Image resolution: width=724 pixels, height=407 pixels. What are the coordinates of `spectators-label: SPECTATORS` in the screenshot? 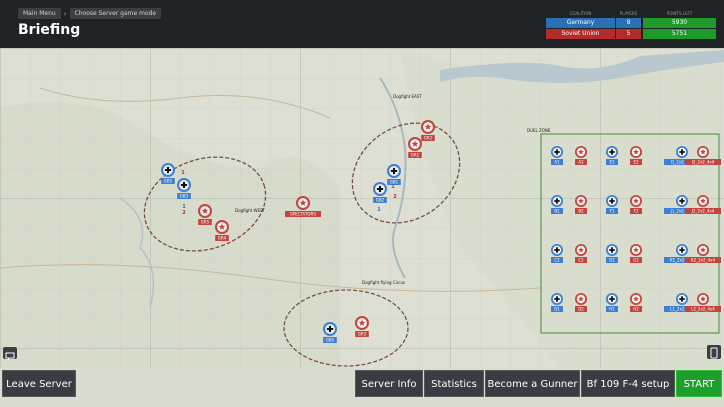 It's located at (303, 214).